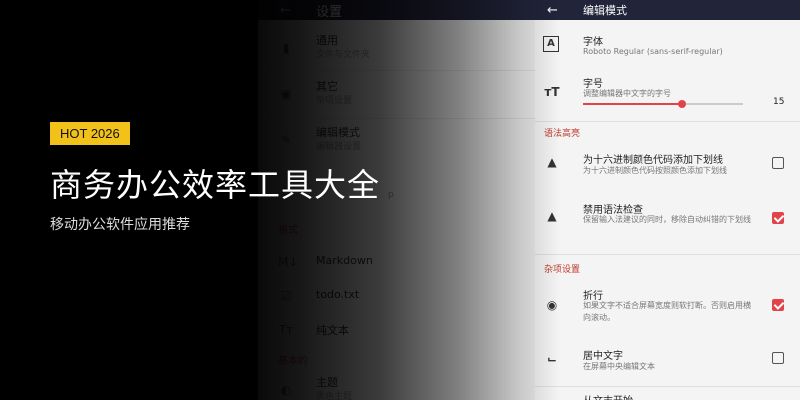  I want to click on section-misc: 杂项设置, so click(562, 270).